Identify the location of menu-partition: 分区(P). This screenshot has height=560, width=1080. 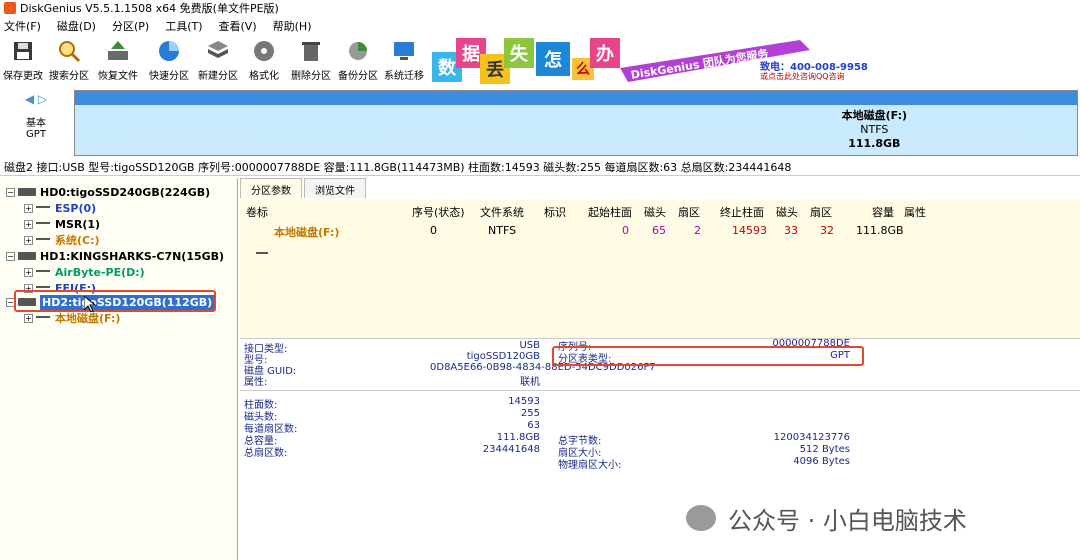
(130, 26).